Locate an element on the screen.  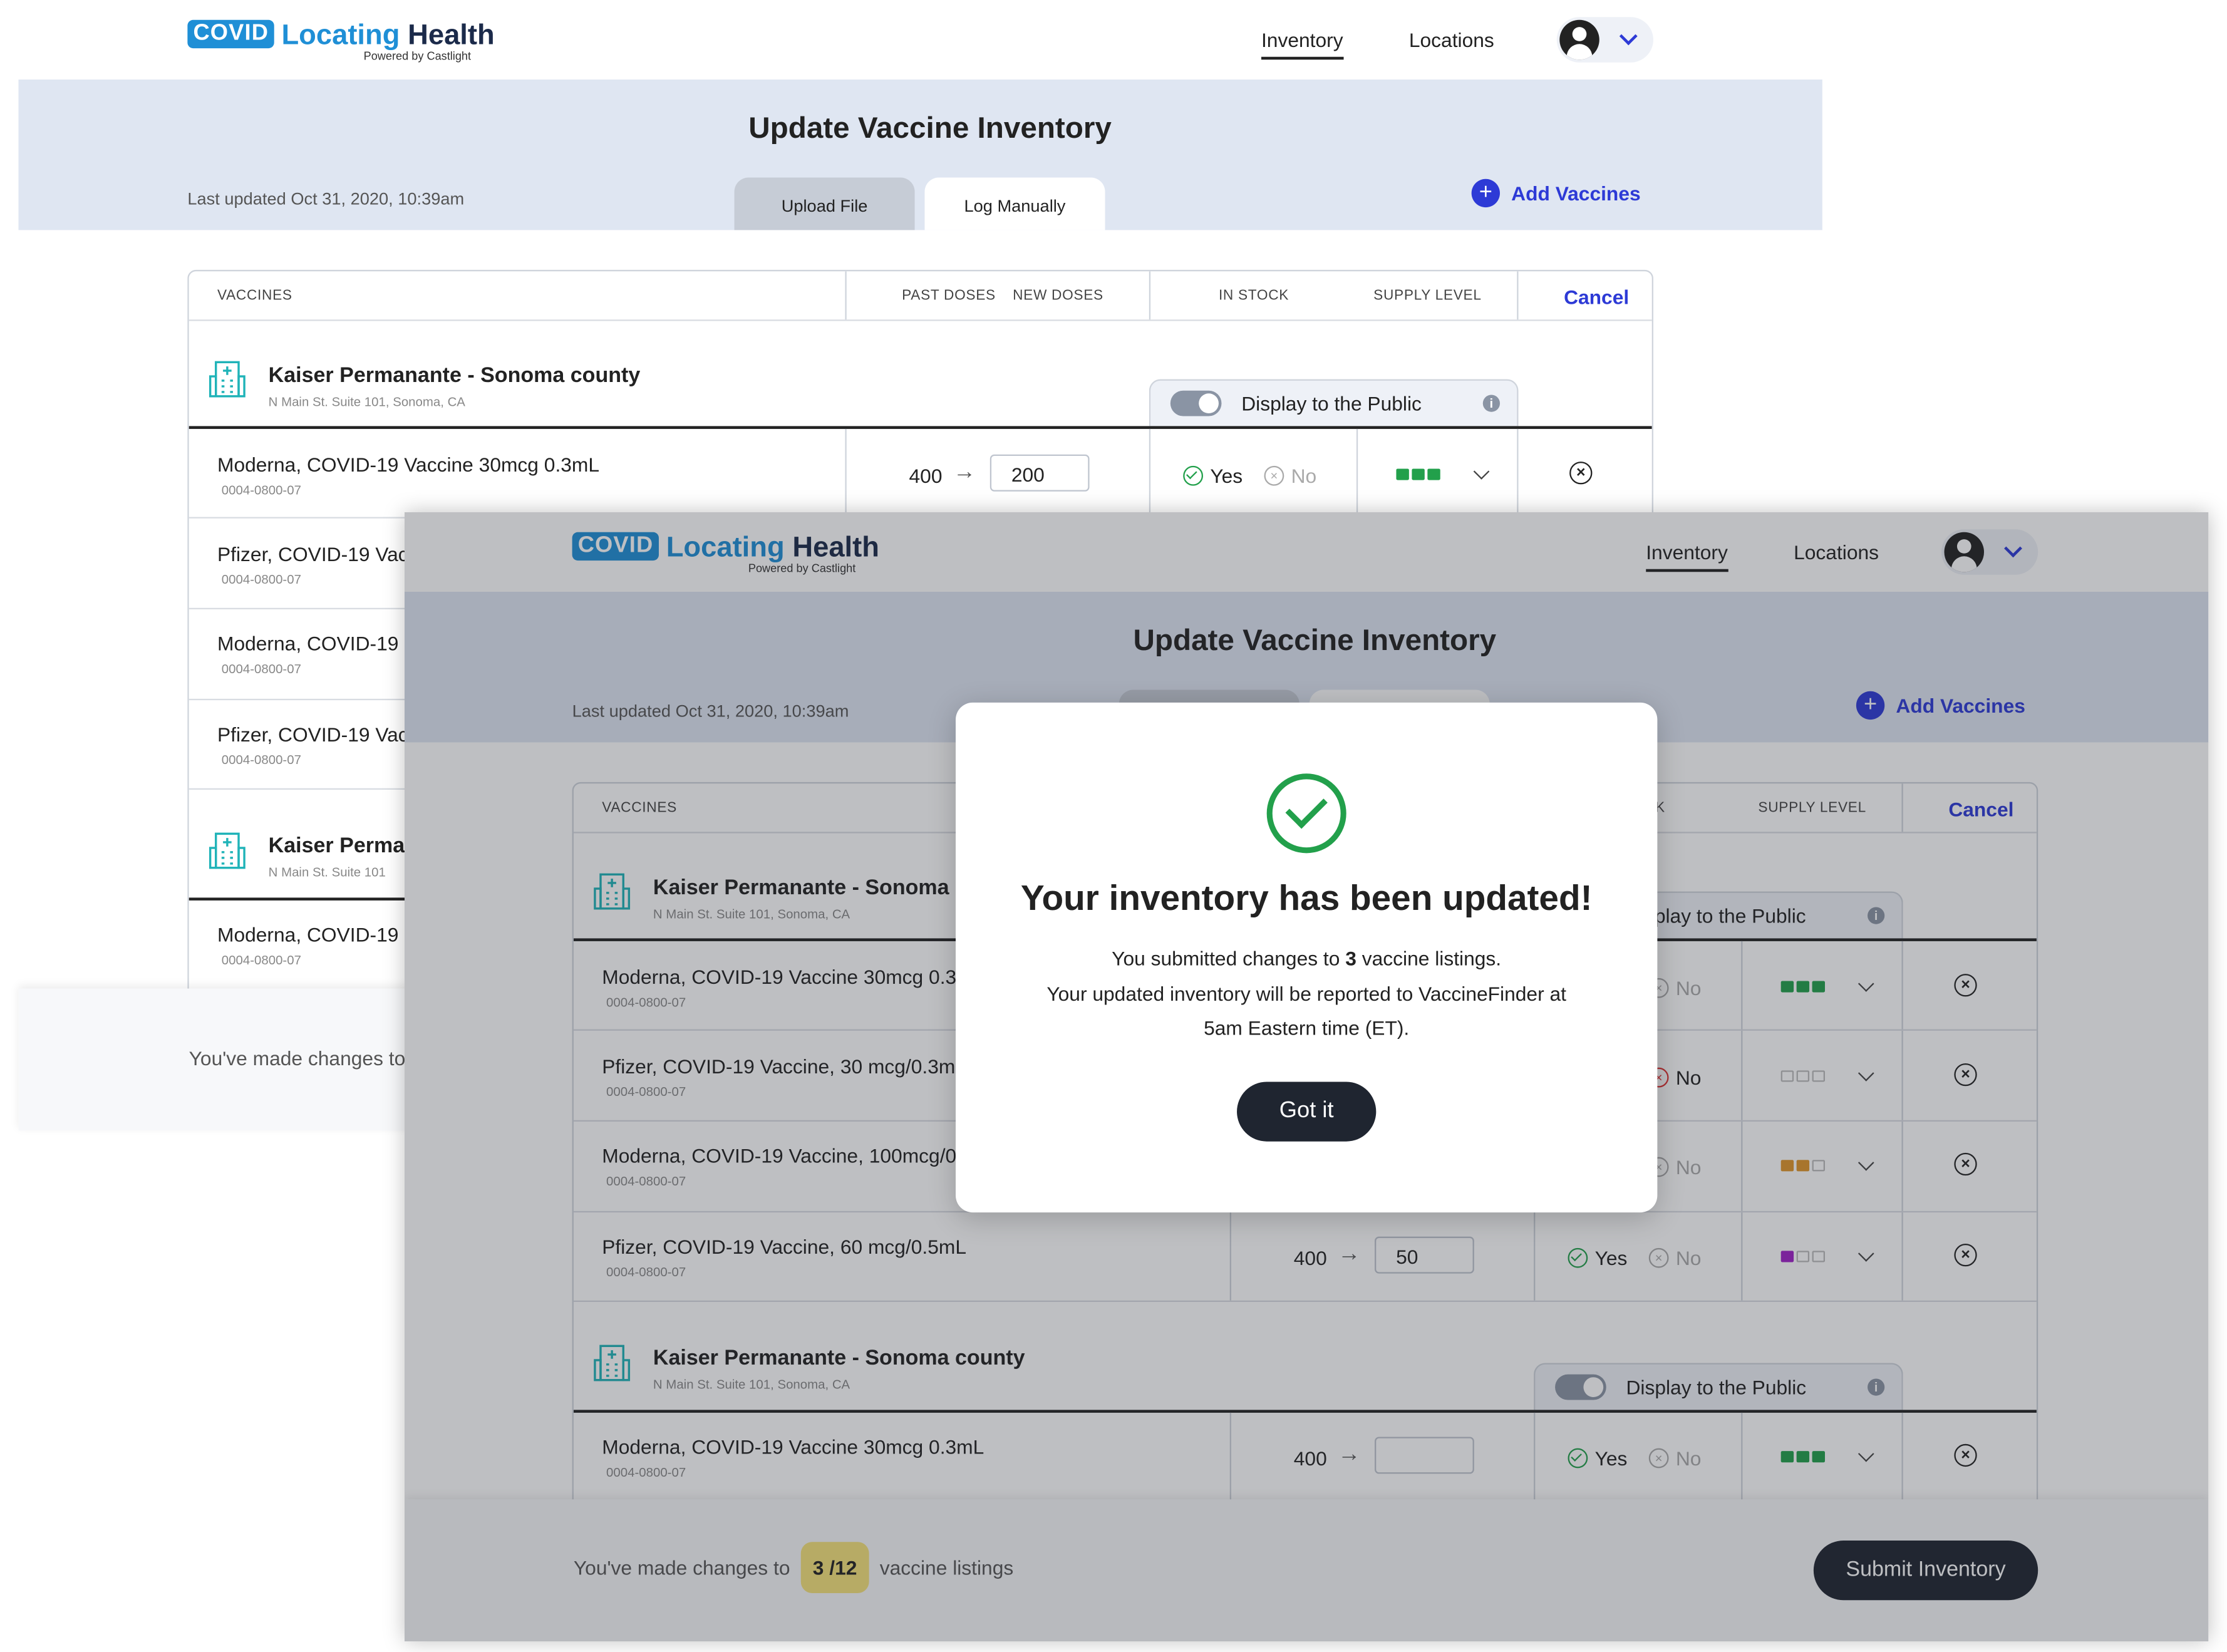
modal-title: Your inventory has been updated! is located at coordinates (1307, 899).